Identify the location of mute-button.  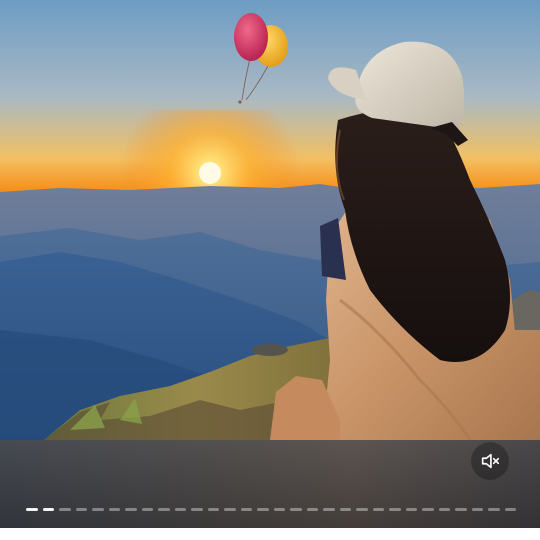
(490, 461).